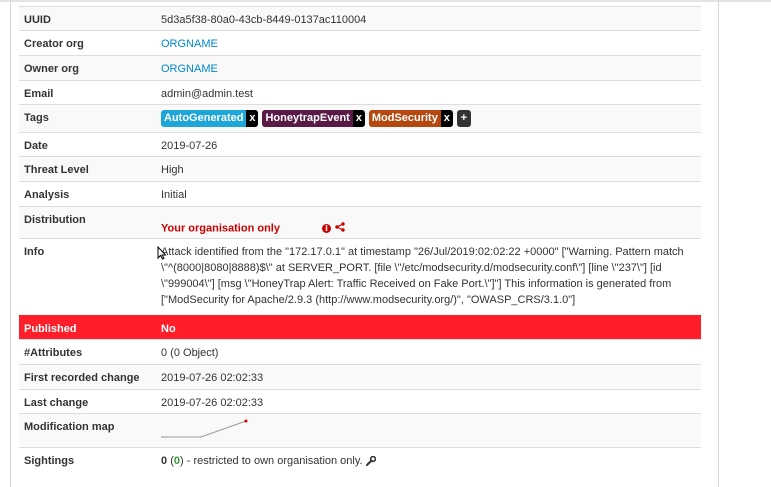 The height and width of the screenshot is (487, 771). Describe the element at coordinates (82, 378) in the screenshot. I see `first-recorded-change-label: First recorded change` at that location.